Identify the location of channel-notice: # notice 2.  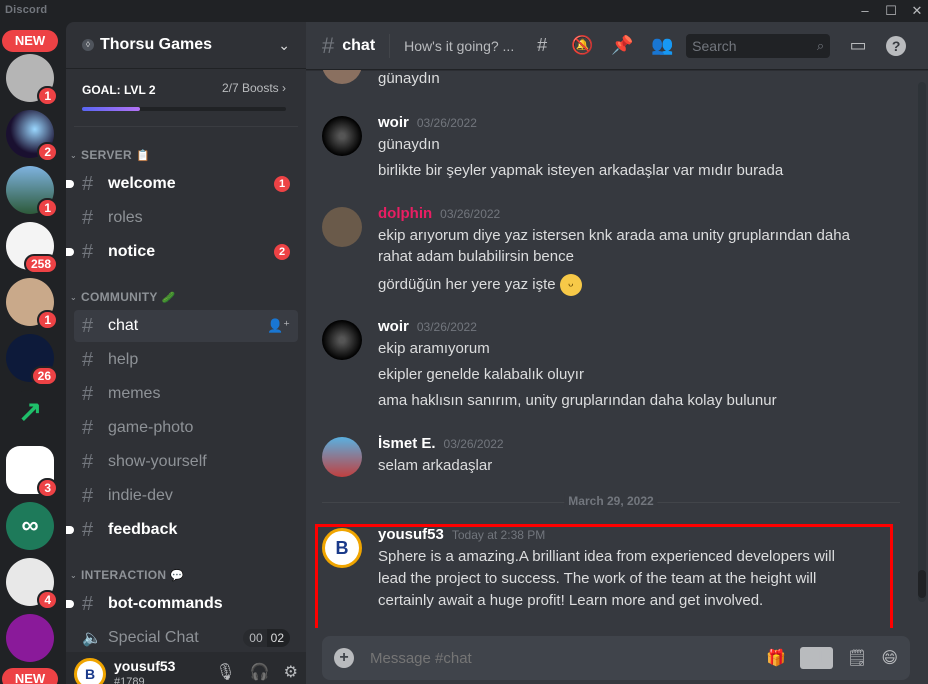
(182, 252).